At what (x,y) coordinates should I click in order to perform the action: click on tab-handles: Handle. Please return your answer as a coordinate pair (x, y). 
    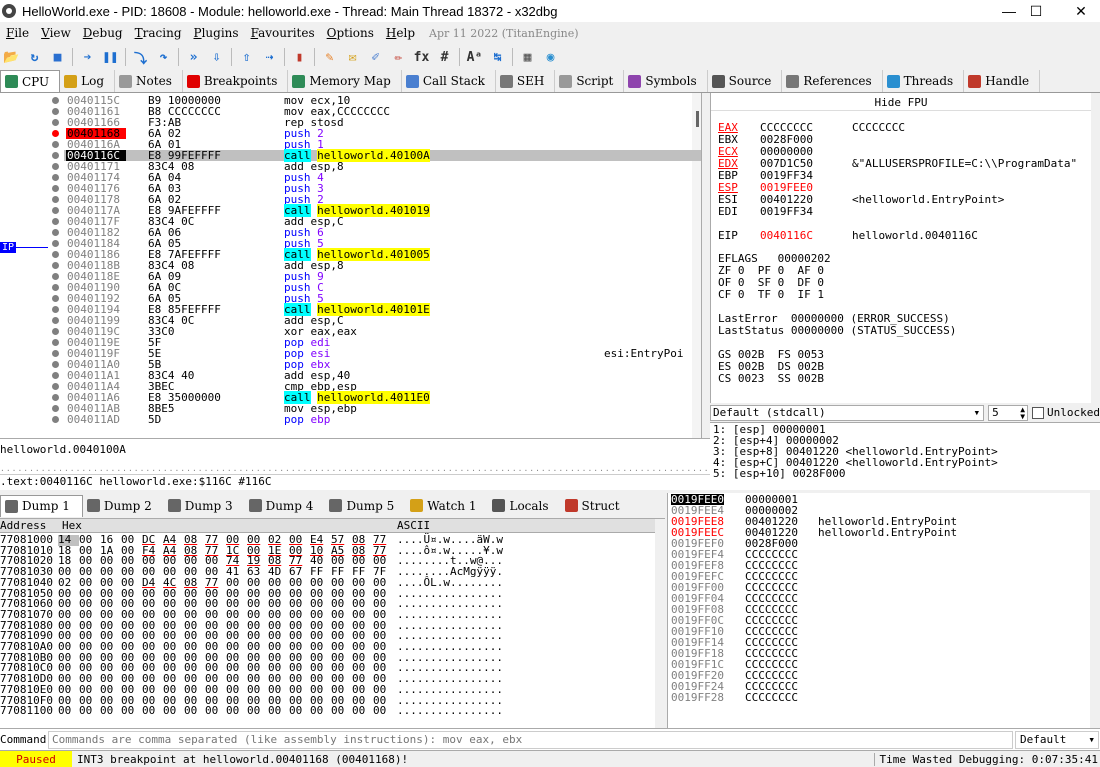
    Looking at the image, I should click on (1002, 81).